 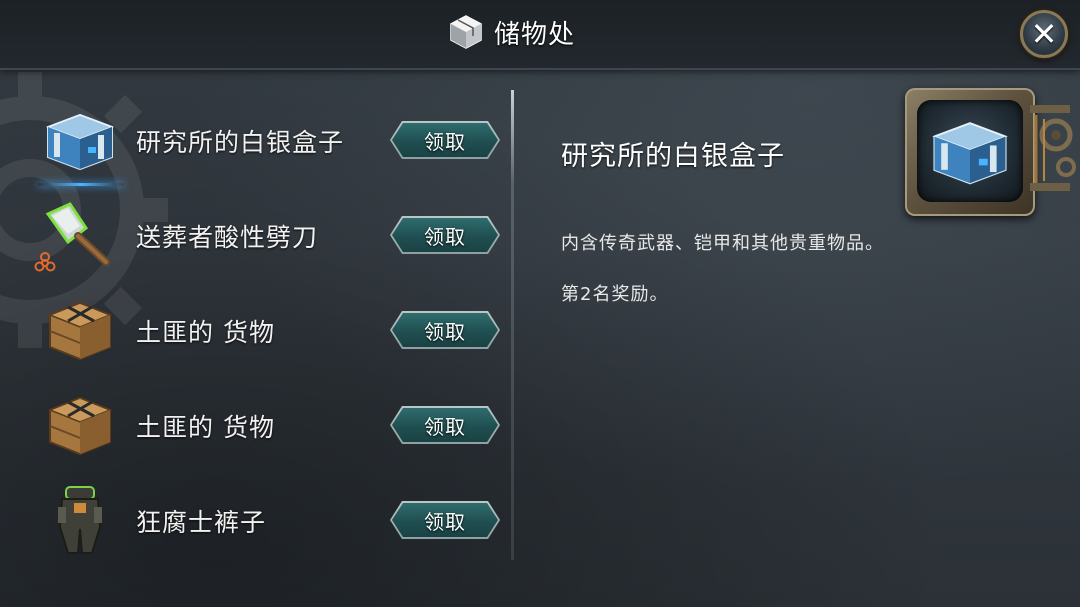 I want to click on close-icon: ✕, so click(x=1044, y=34).